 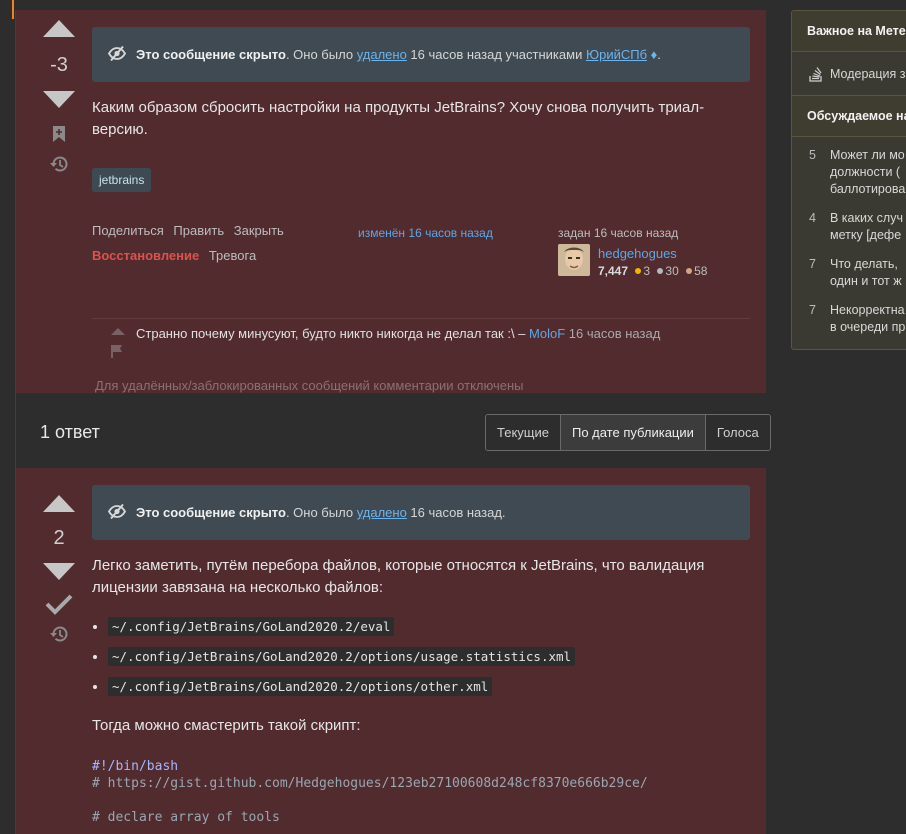 What do you see at coordinates (70, 432) in the screenshot?
I see `answers-count: 1 ответ` at bounding box center [70, 432].